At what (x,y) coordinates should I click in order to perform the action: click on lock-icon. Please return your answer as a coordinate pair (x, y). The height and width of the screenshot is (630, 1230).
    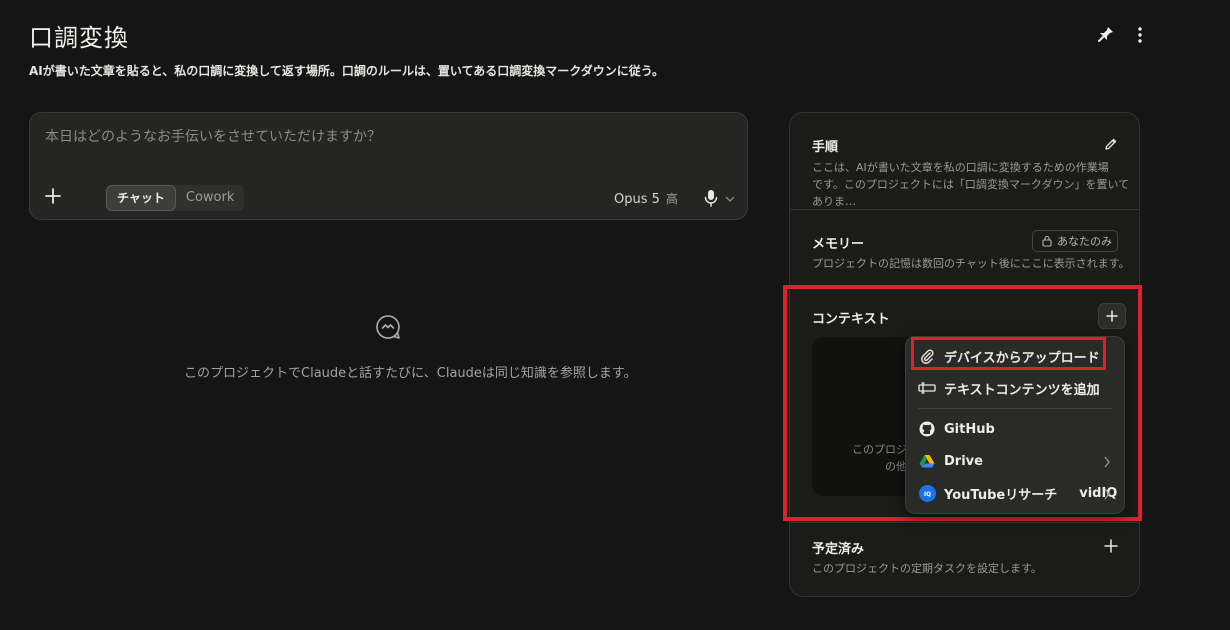
    Looking at the image, I should click on (1047, 241).